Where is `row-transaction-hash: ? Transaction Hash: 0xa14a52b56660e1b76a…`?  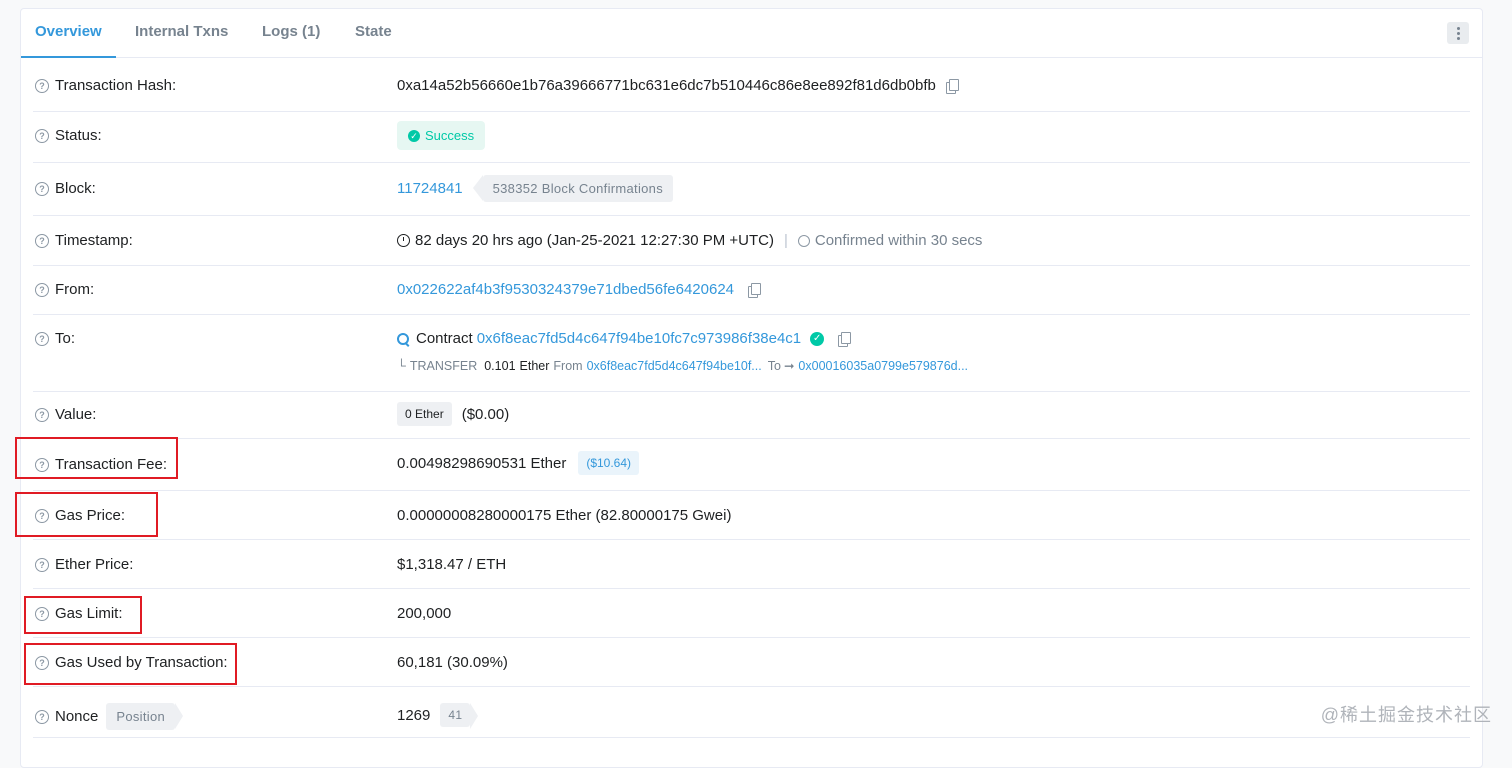
row-transaction-hash: ? Transaction Hash: 0xa14a52b56660e1b76a… is located at coordinates (751, 86).